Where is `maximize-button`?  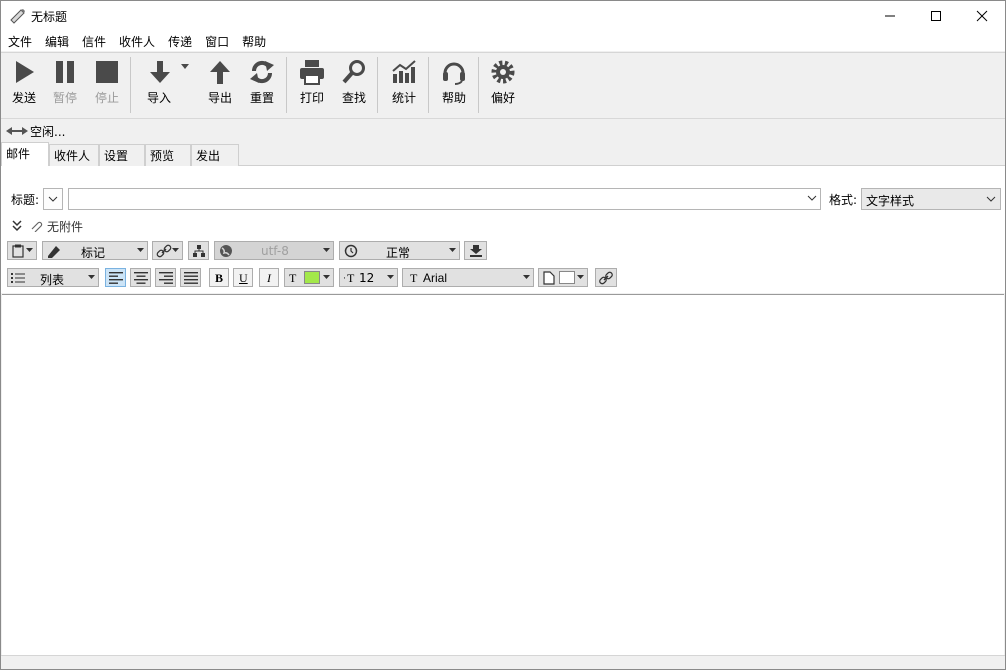
maximize-button is located at coordinates (936, 16).